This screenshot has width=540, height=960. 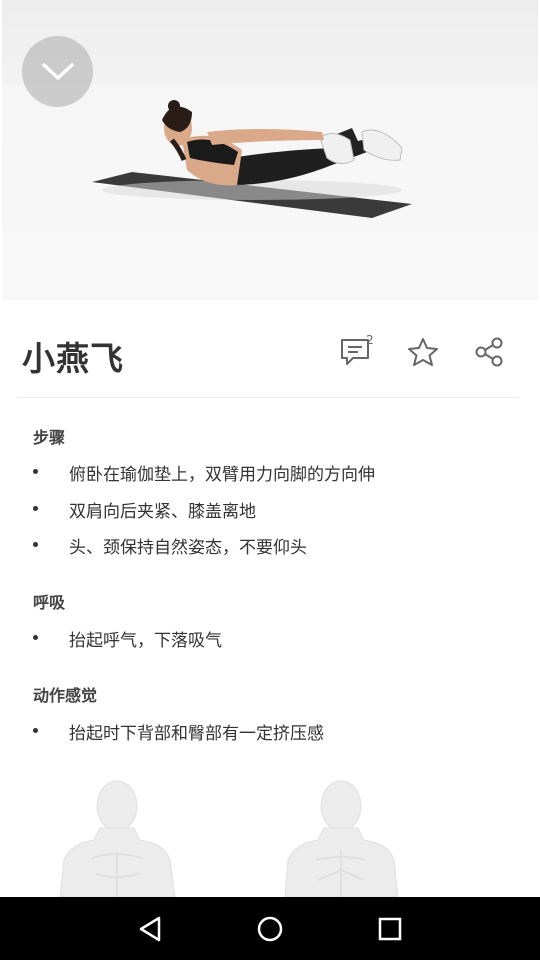 What do you see at coordinates (162, 512) in the screenshot?
I see `list-item-text: 双肩向后夹紧、膝盖离地` at bounding box center [162, 512].